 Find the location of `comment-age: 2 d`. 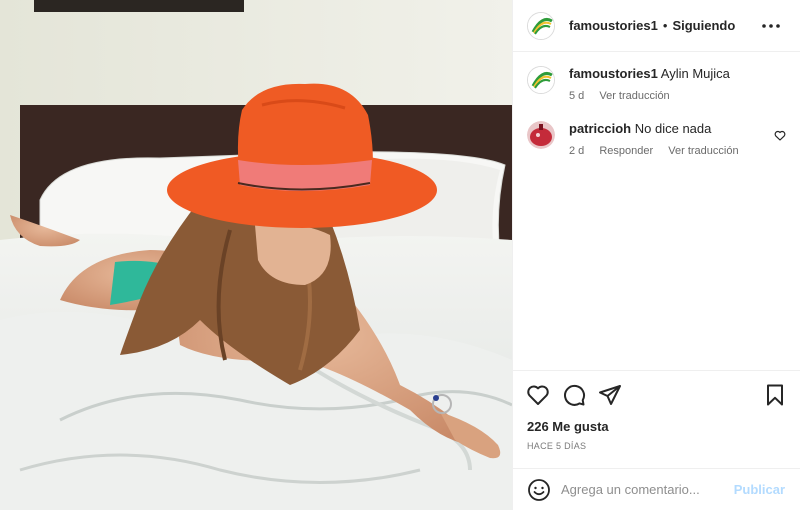

comment-age: 2 d is located at coordinates (576, 151).